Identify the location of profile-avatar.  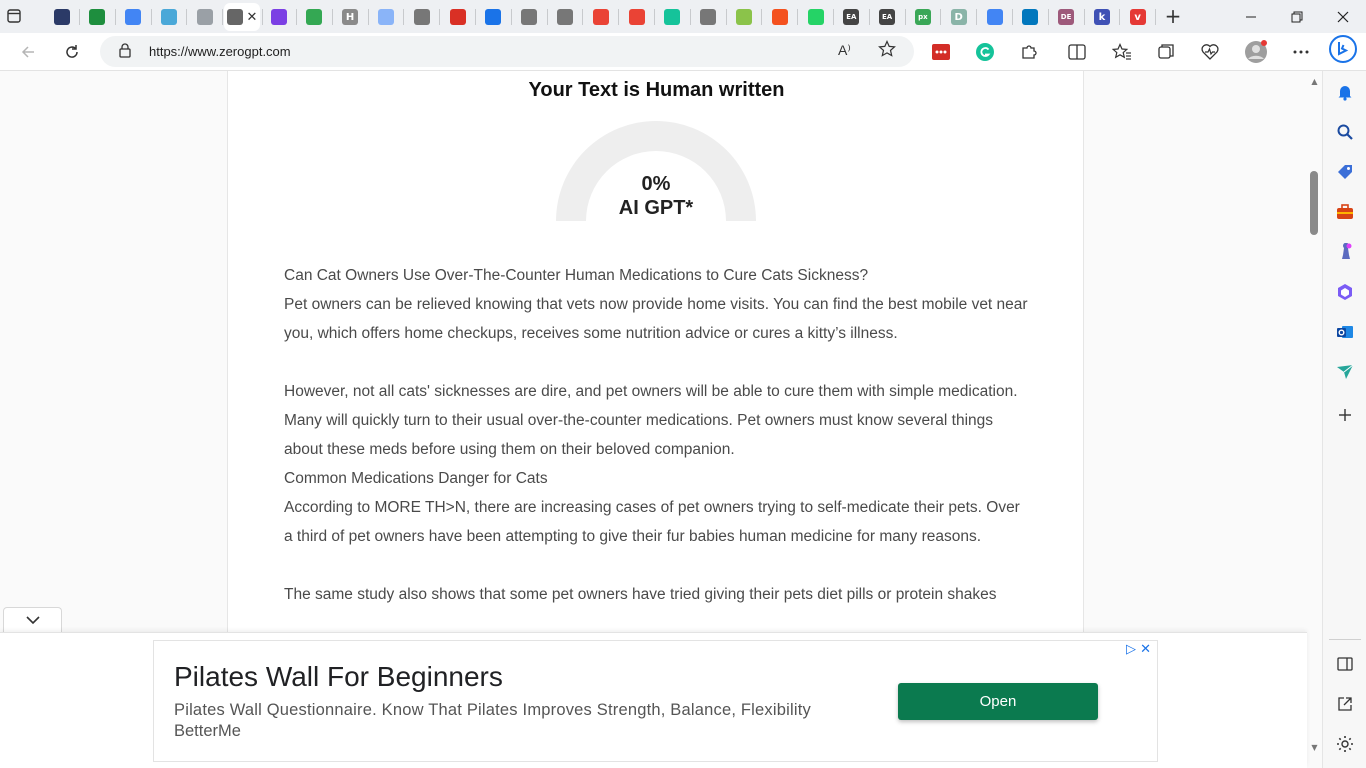
(1256, 52).